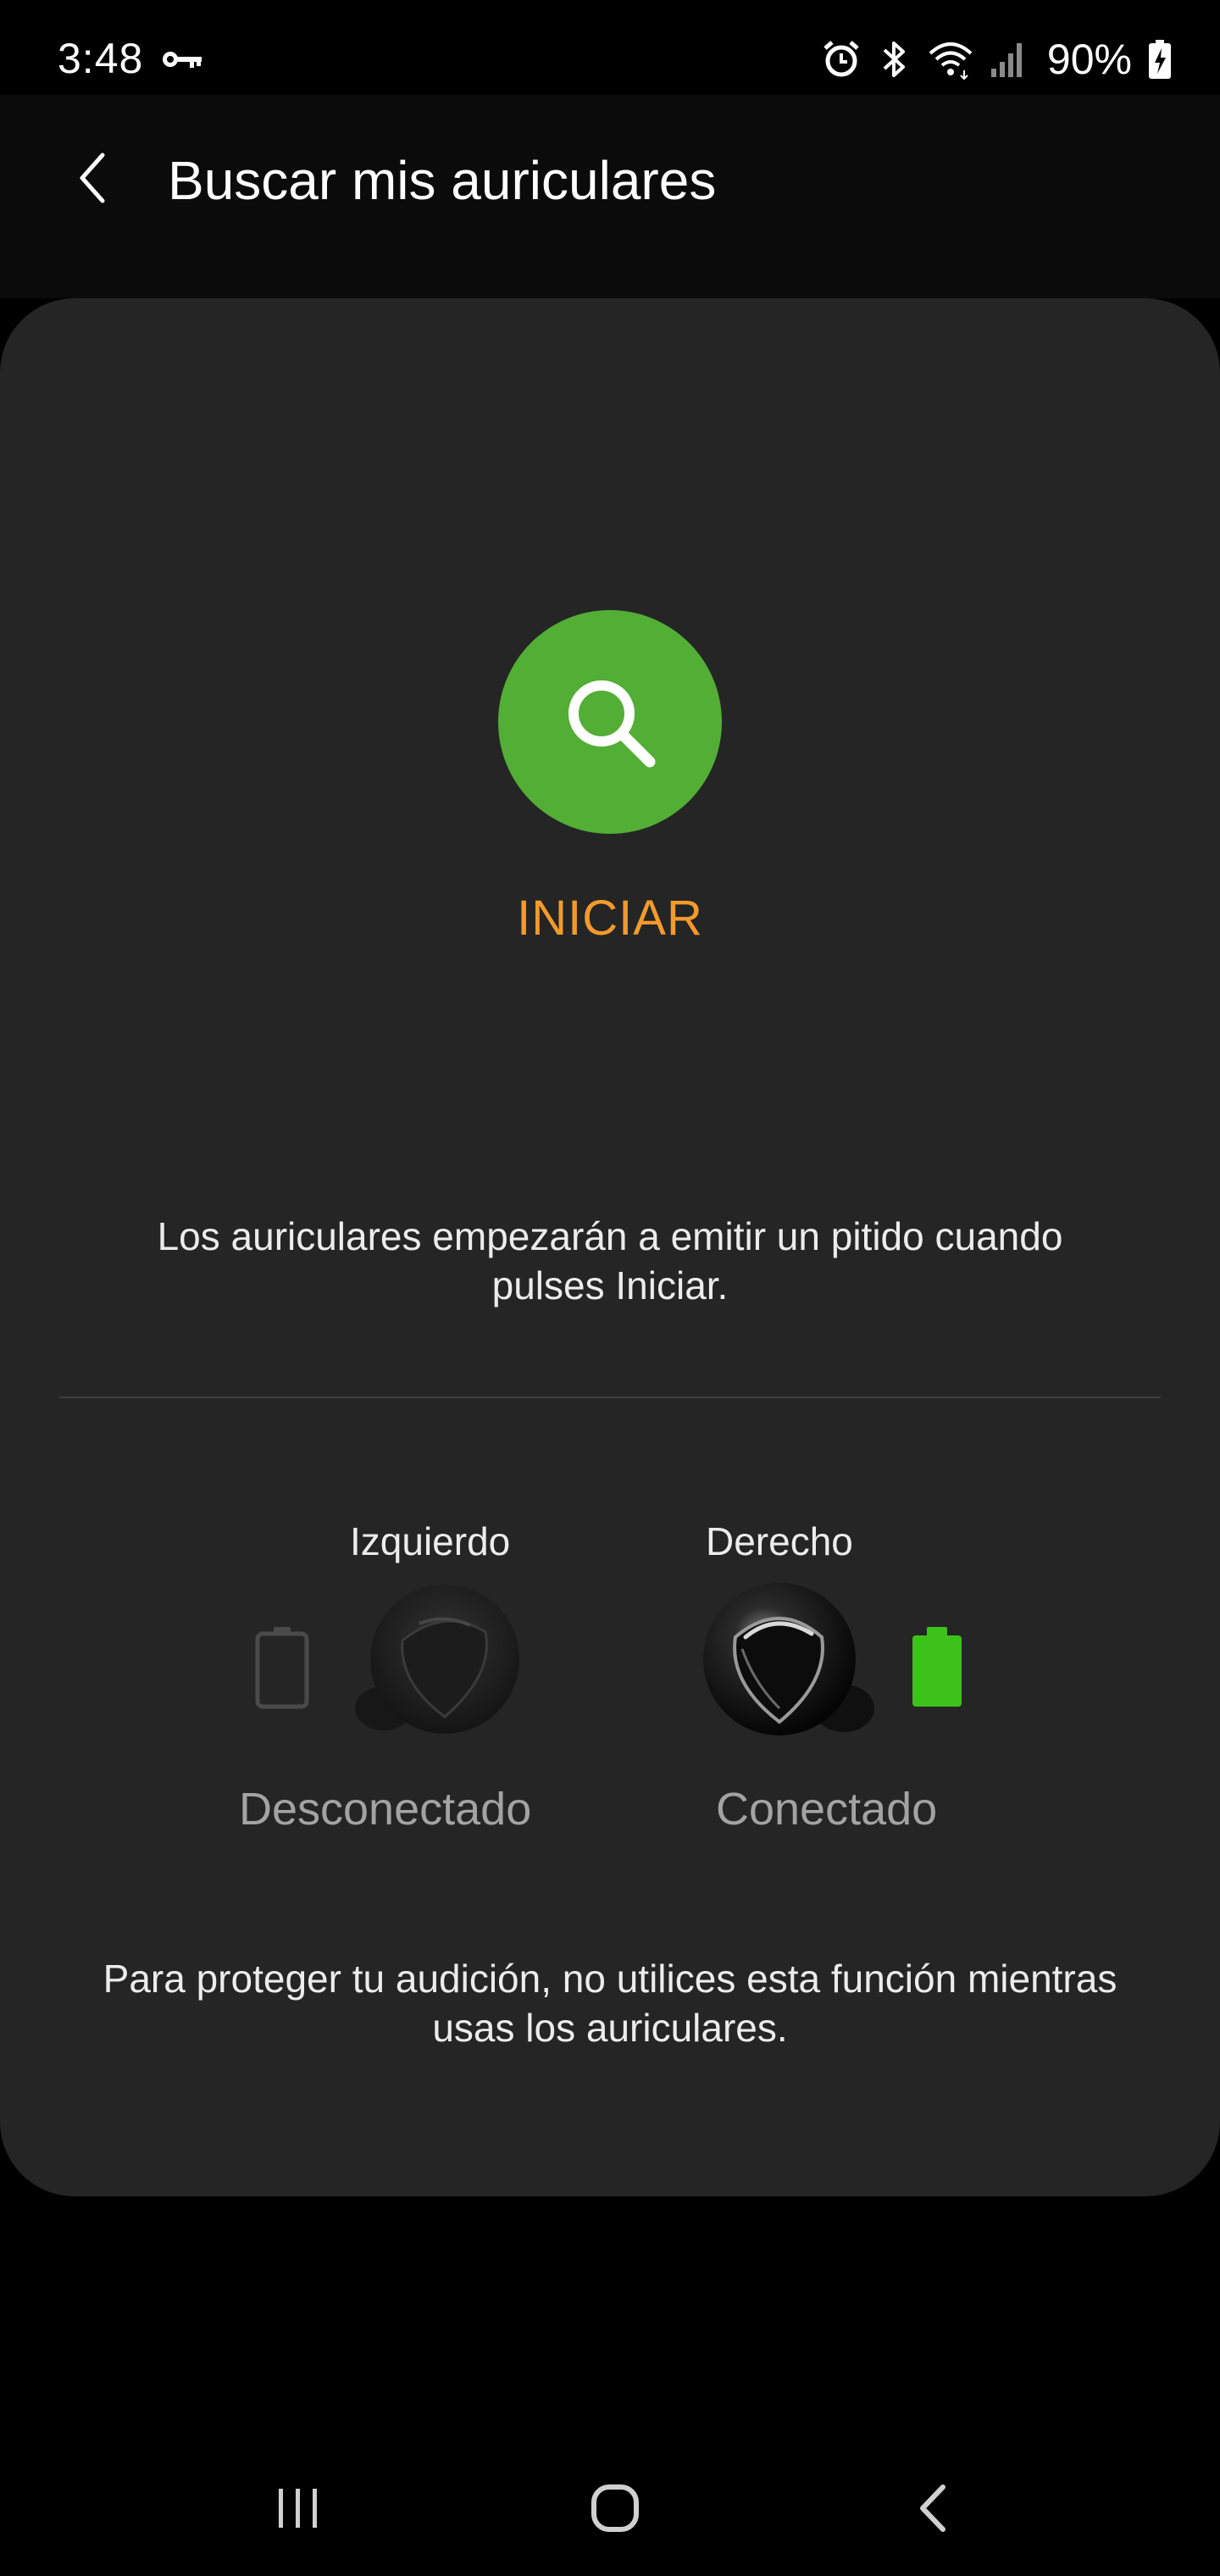  I want to click on right-earbud-status: Conectado, so click(827, 1809).